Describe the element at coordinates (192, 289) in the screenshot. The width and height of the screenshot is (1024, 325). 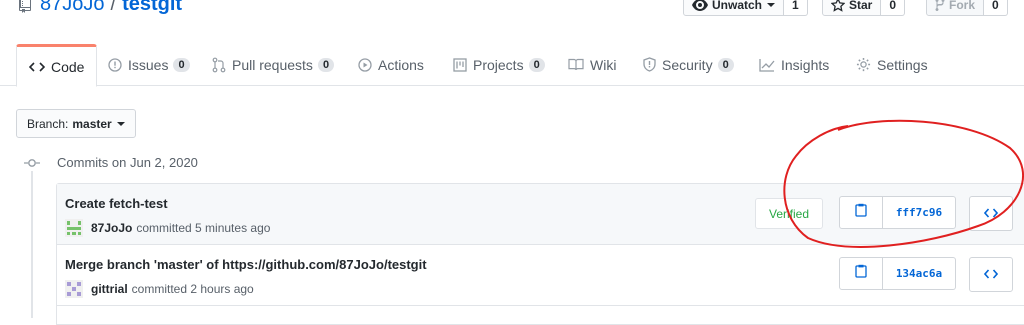
I see `commit-time: committed 2 hours ago` at that location.